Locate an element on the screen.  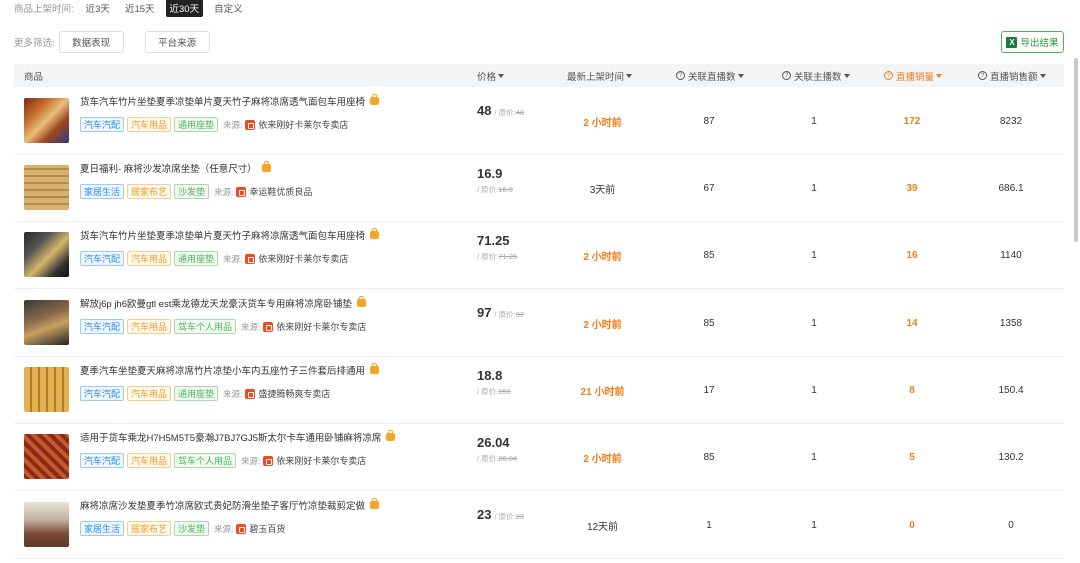
product-title: 麻将凉席沙发垫夏季竹凉席欧式贵妃防滑坐垫子客厅竹凉垫裁剪定做 is located at coordinates (222, 505).